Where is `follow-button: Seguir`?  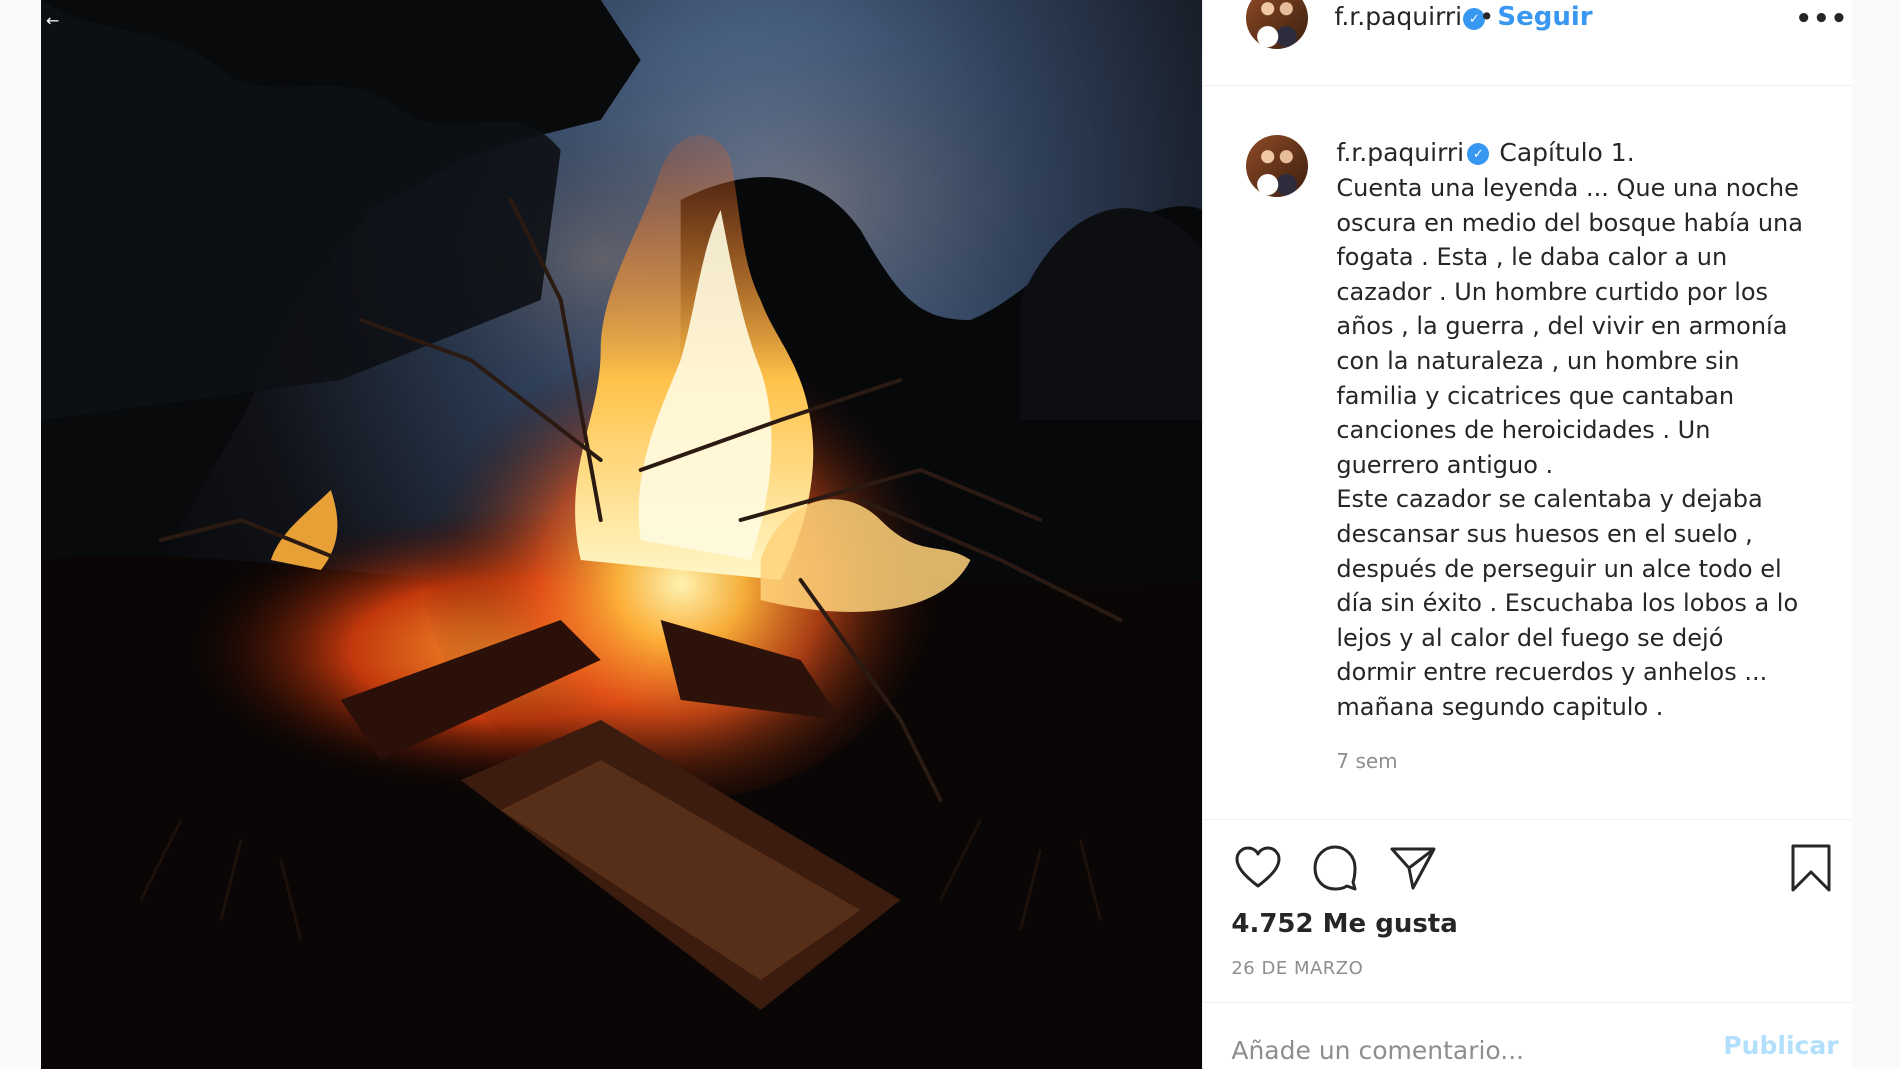
follow-button: Seguir is located at coordinates (1544, 17).